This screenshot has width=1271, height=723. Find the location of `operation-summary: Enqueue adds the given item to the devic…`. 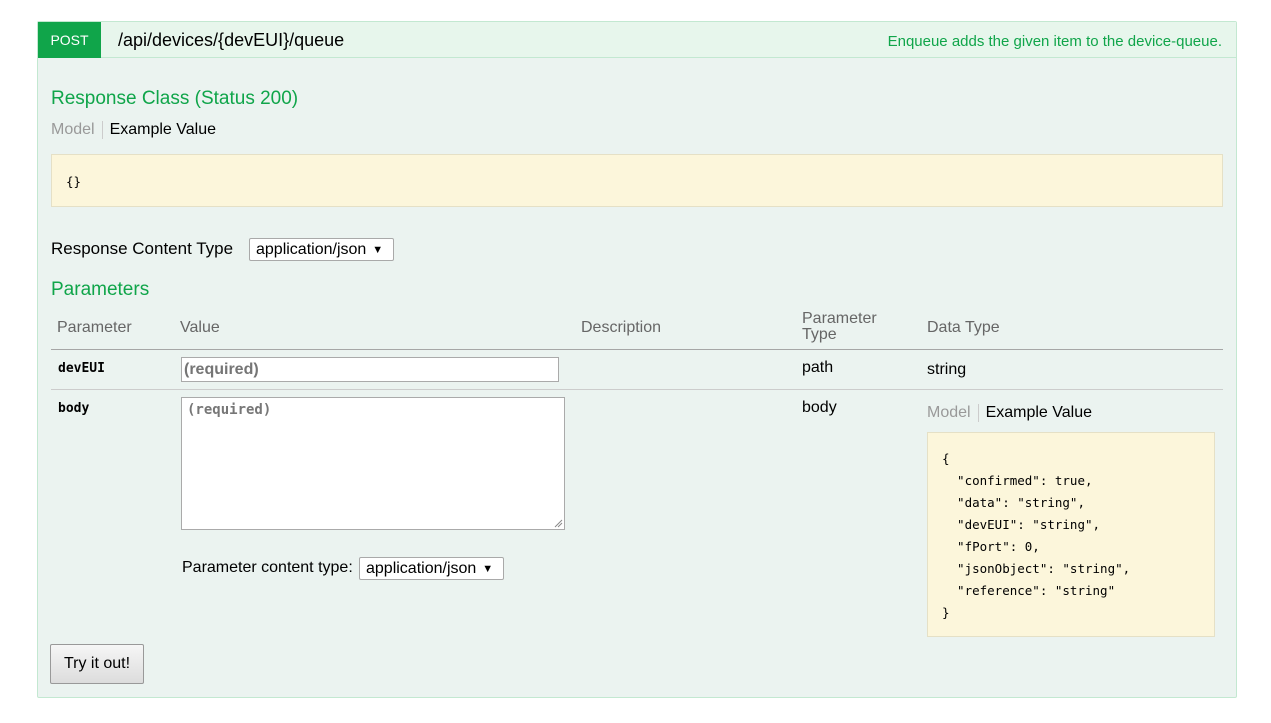

operation-summary: Enqueue adds the given item to the devic… is located at coordinates (1055, 41).